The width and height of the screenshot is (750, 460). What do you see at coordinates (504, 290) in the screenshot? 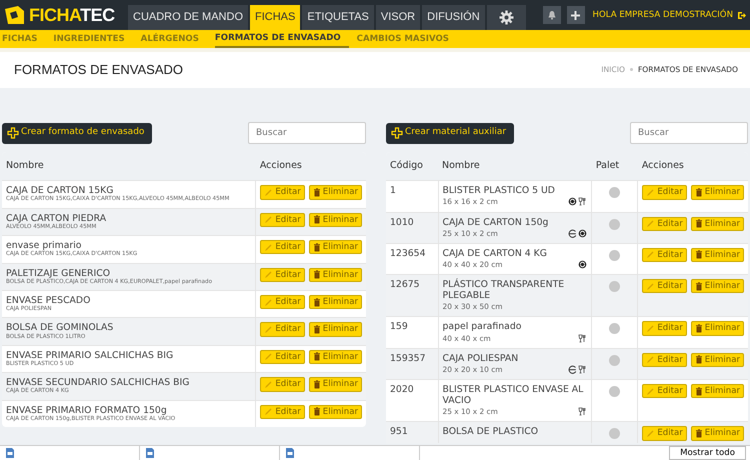
I see `material-name: PLÁSTICO TRANSPARENTE PLEGABLE` at bounding box center [504, 290].